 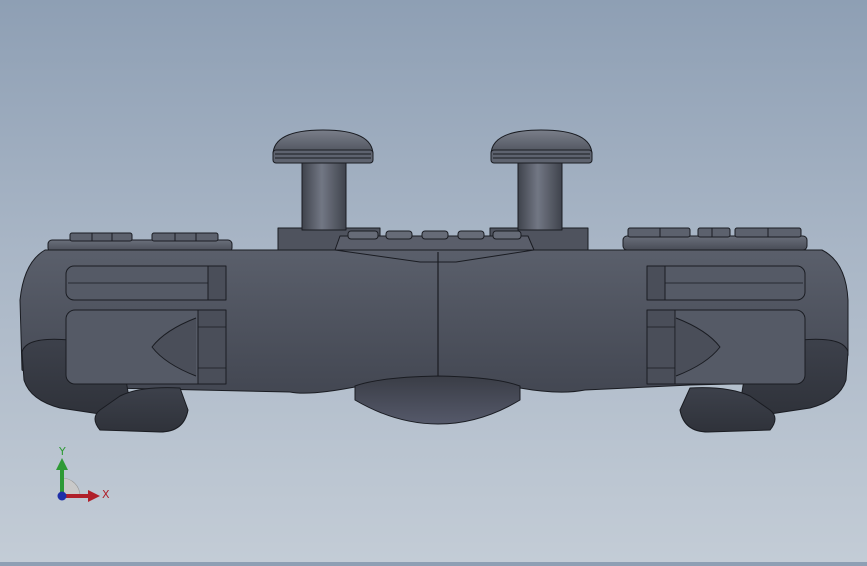 What do you see at coordinates (434, 240) in the screenshot?
I see `center-buttons` at bounding box center [434, 240].